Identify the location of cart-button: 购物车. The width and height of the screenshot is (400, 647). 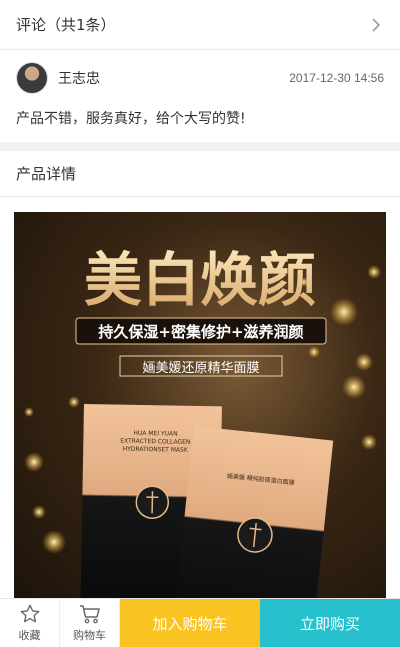
(90, 623).